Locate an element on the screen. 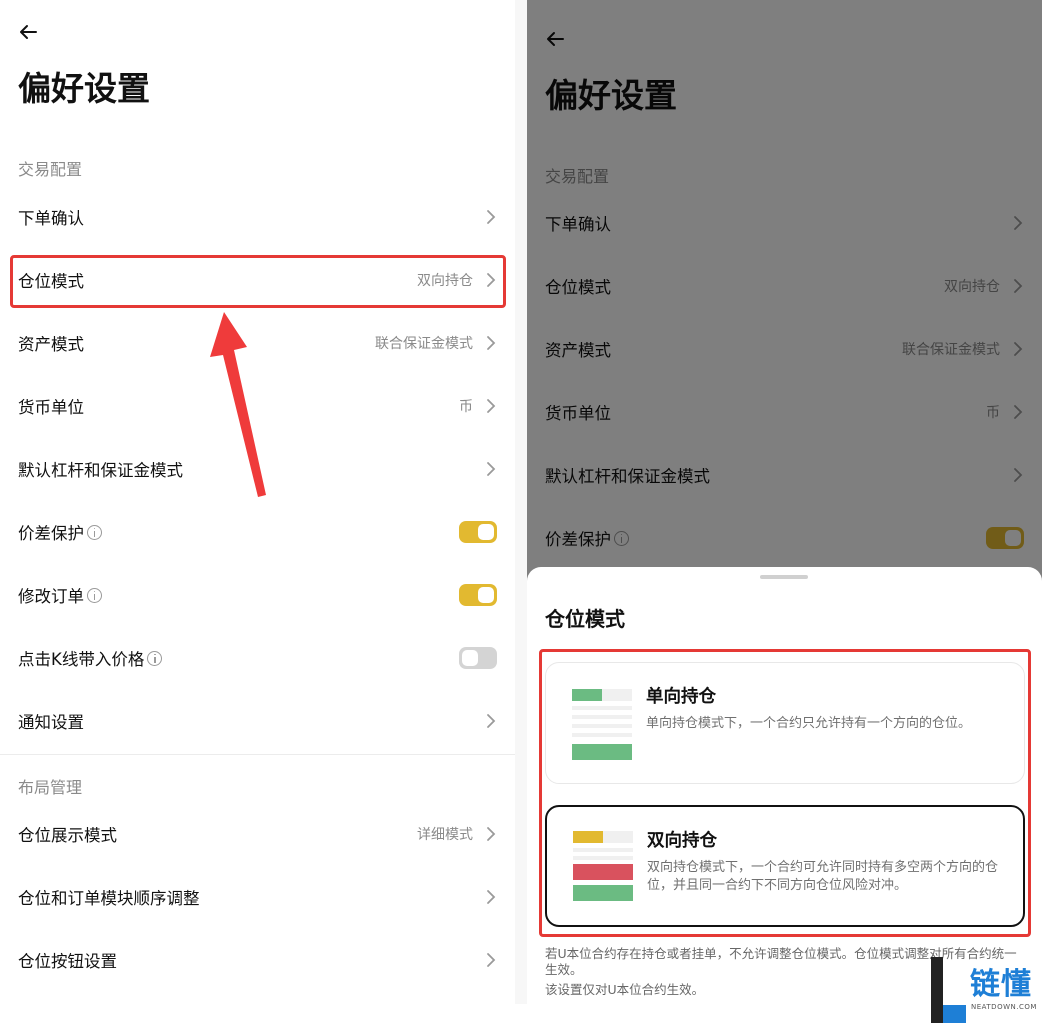 The image size is (1042, 1027). row-position-display: 仓位展示模式 详细模式 is located at coordinates (257, 834).